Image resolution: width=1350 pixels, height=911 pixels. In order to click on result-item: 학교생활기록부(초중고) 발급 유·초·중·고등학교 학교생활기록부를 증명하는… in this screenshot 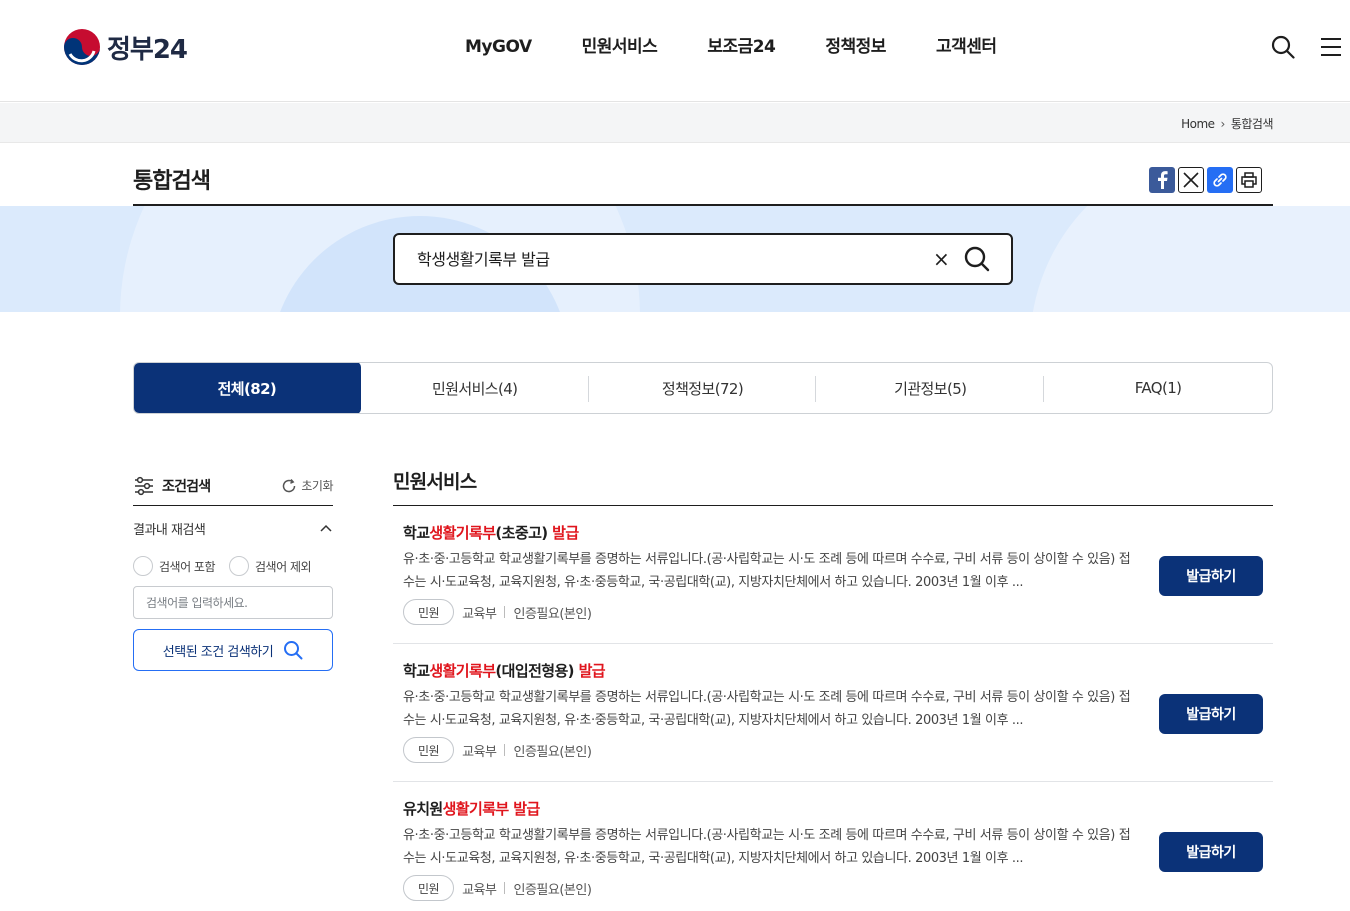, I will do `click(833, 575)`.